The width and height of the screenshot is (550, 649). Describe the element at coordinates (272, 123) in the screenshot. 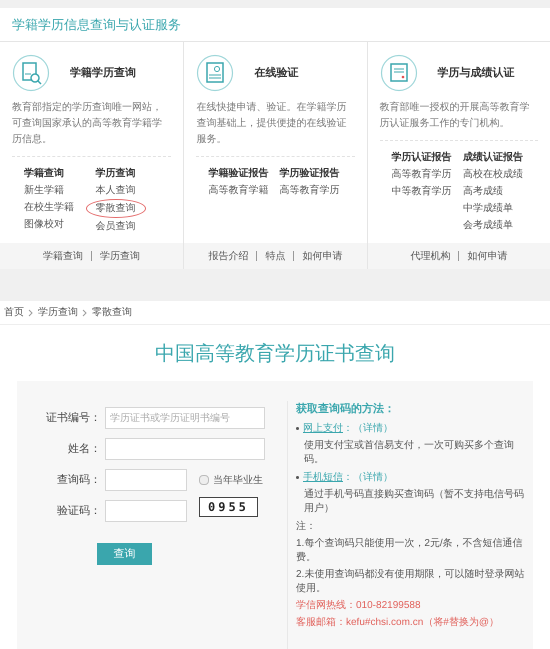

I see `service-description: 在线快捷申请、验证。在学籍学历查询基础上，提供便捷的在线验证服务。` at that location.